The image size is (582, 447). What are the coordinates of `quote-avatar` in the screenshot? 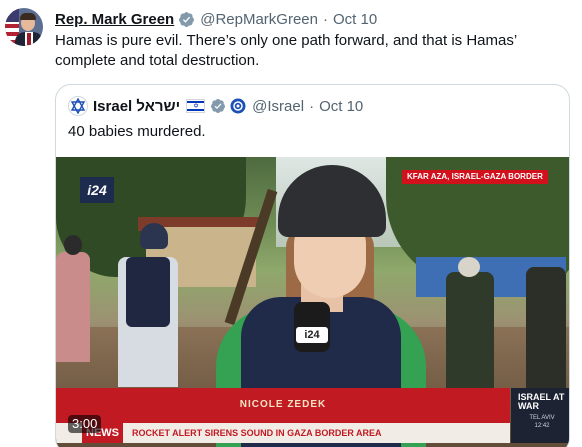 It's located at (78, 106).